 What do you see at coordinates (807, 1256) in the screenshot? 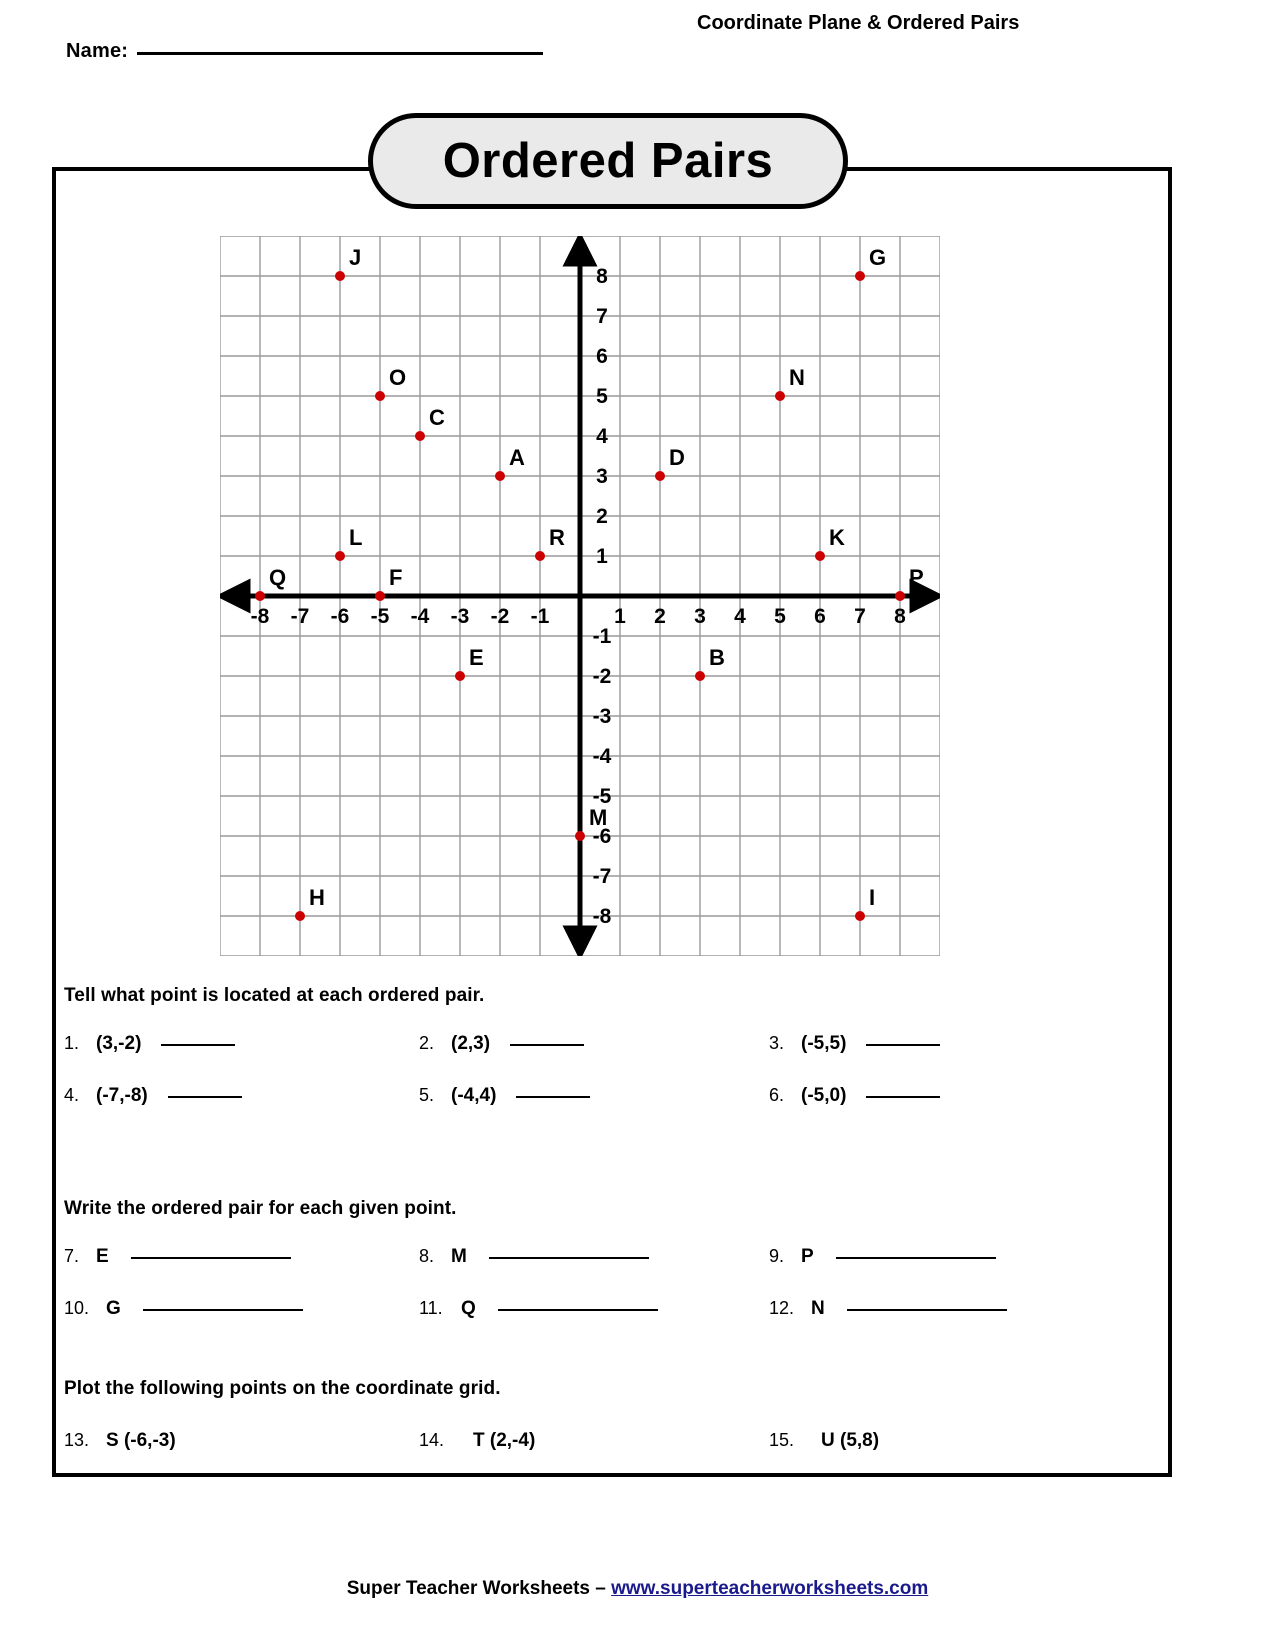
I see `question-value: P` at bounding box center [807, 1256].